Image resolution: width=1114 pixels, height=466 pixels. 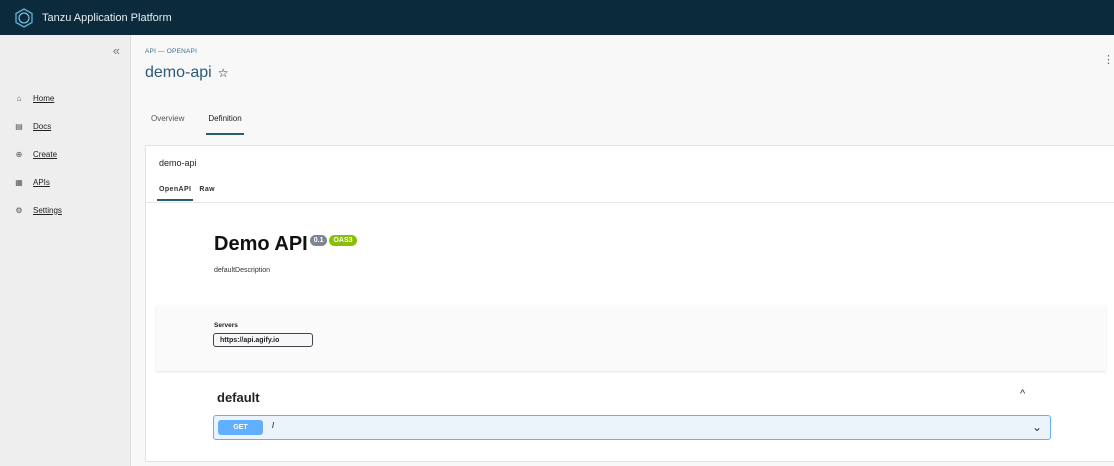 I want to click on sidebar-item-docs: ▤ Docs, so click(x=38, y=126).